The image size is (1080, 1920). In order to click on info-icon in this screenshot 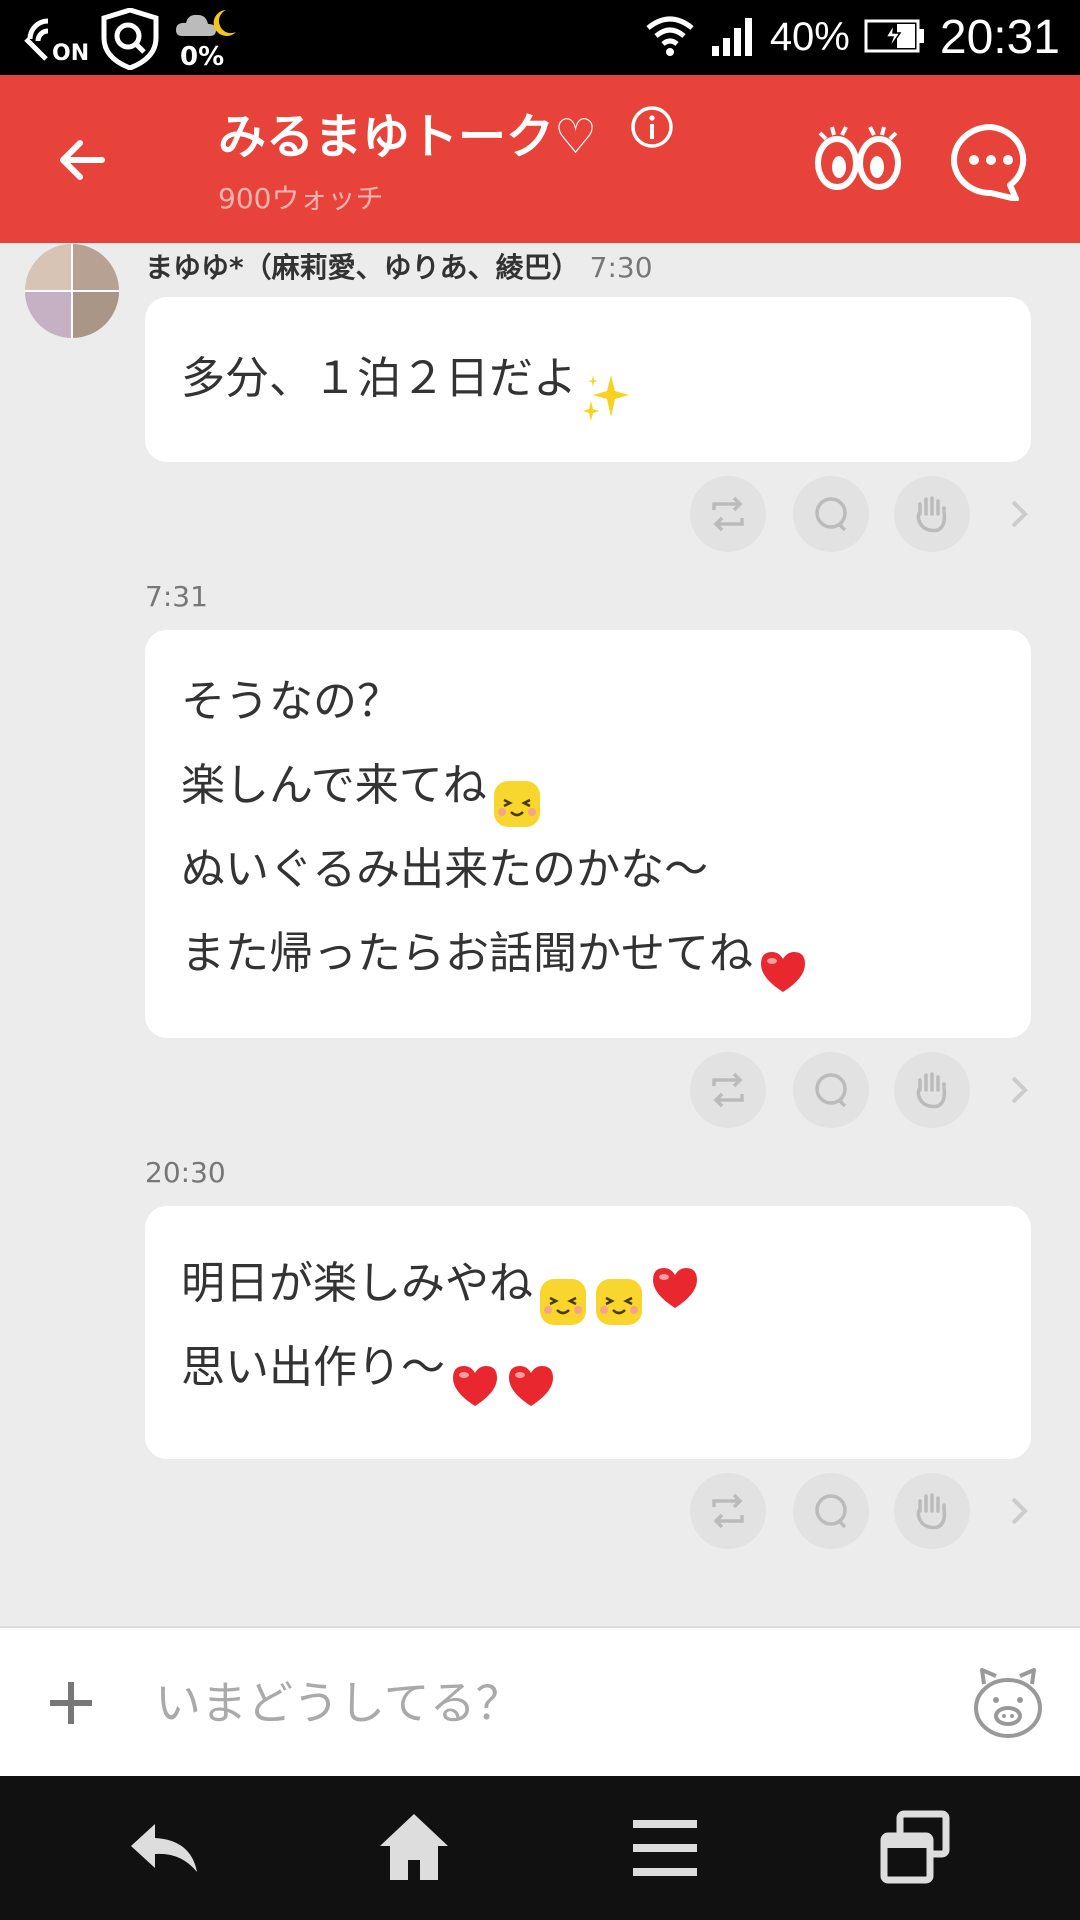, I will do `click(652, 127)`.